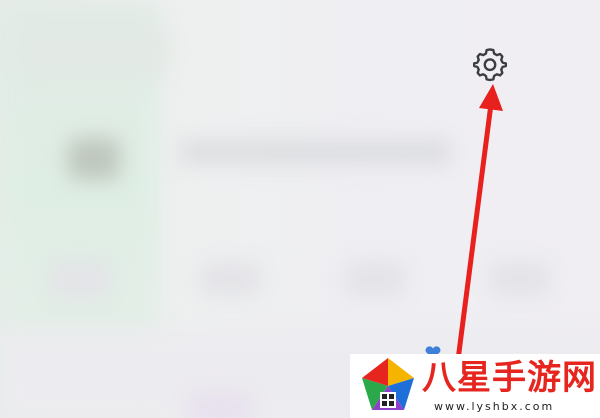 Image resolution: width=600 pixels, height=418 pixels. Describe the element at coordinates (388, 384) in the screenshot. I see `watermark-logo` at that location.